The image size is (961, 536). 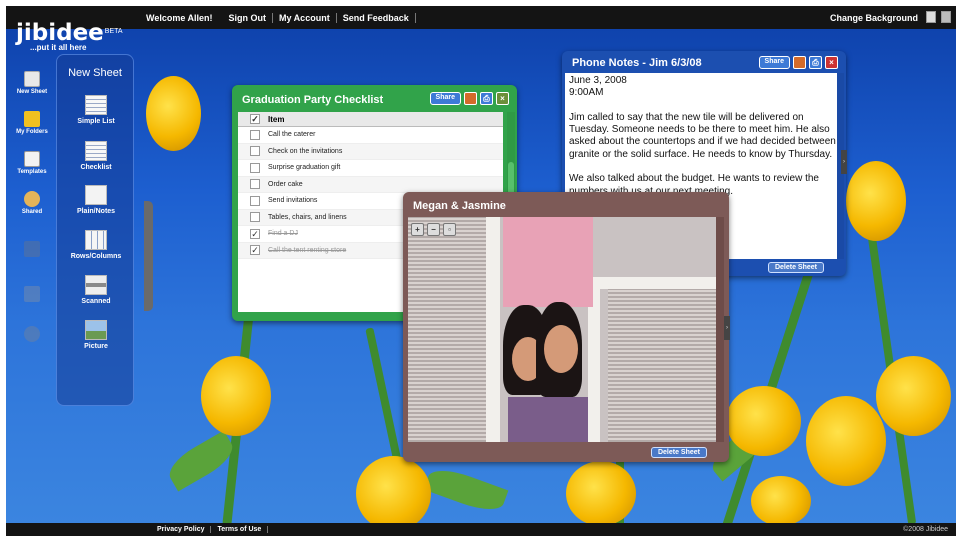 I want to click on rail-item-shared: Shared, so click(x=32, y=203).